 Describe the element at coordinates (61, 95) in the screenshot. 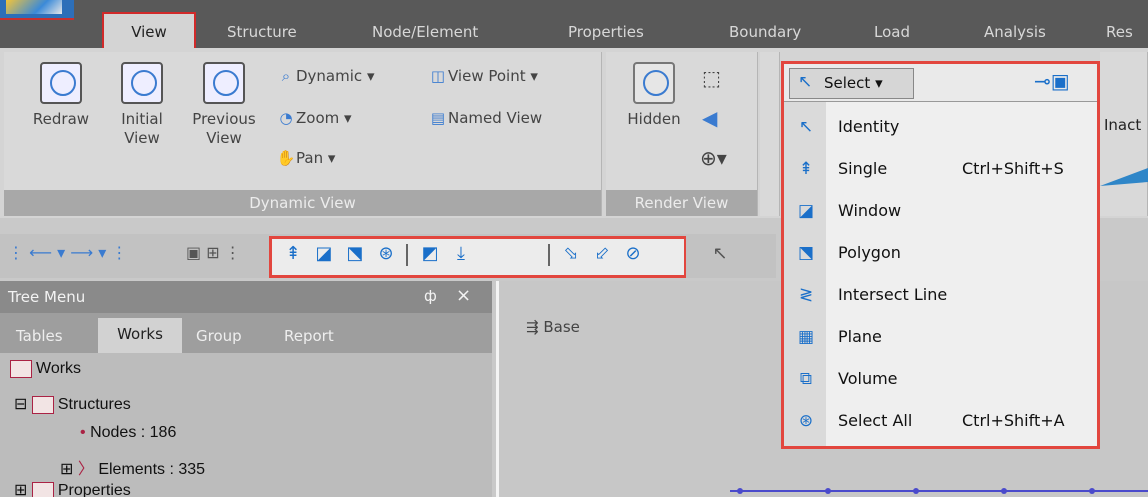

I see `redraw-button: Redraw` at that location.